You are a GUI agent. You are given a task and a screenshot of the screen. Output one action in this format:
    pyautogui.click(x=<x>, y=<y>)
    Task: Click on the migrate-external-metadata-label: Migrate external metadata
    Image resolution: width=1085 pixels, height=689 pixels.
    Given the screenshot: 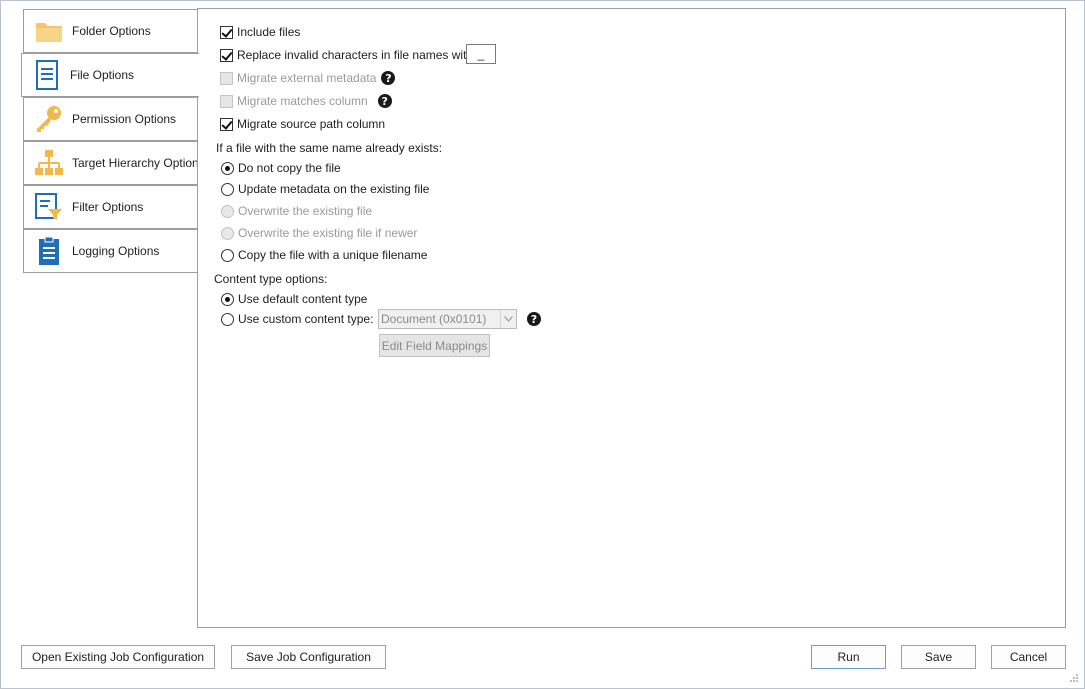 What is the action you would take?
    pyautogui.click(x=307, y=78)
    